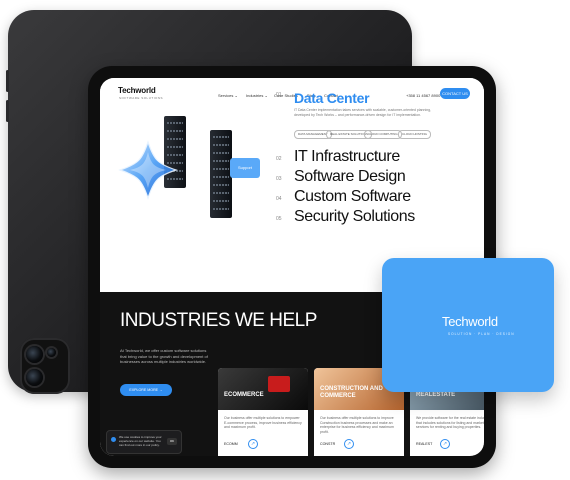  What do you see at coordinates (244, 395) in the screenshot?
I see `card-title: ECOMMERCE` at bounding box center [244, 395].